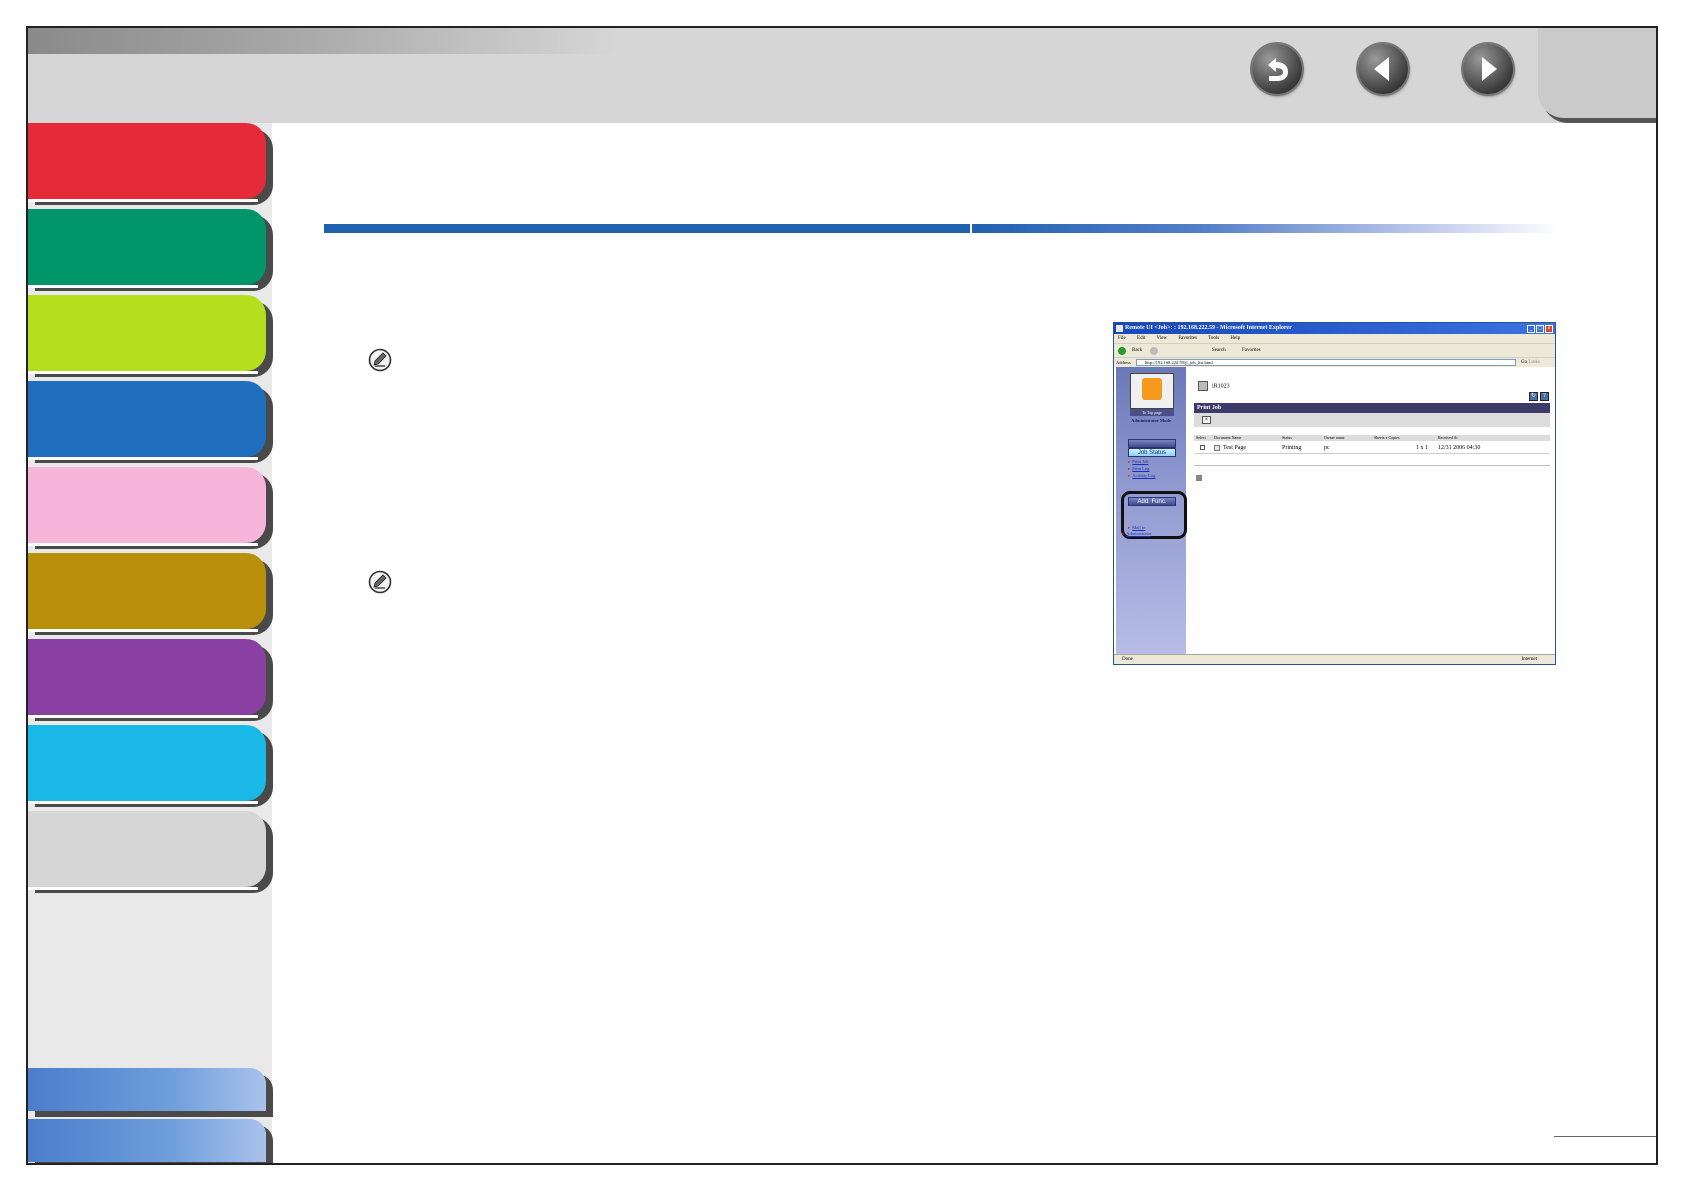 This screenshot has width=1682, height=1190. What do you see at coordinates (1326, 362) in the screenshot?
I see `address-field: http://192.168.222.59/jl_job_list.html` at bounding box center [1326, 362].